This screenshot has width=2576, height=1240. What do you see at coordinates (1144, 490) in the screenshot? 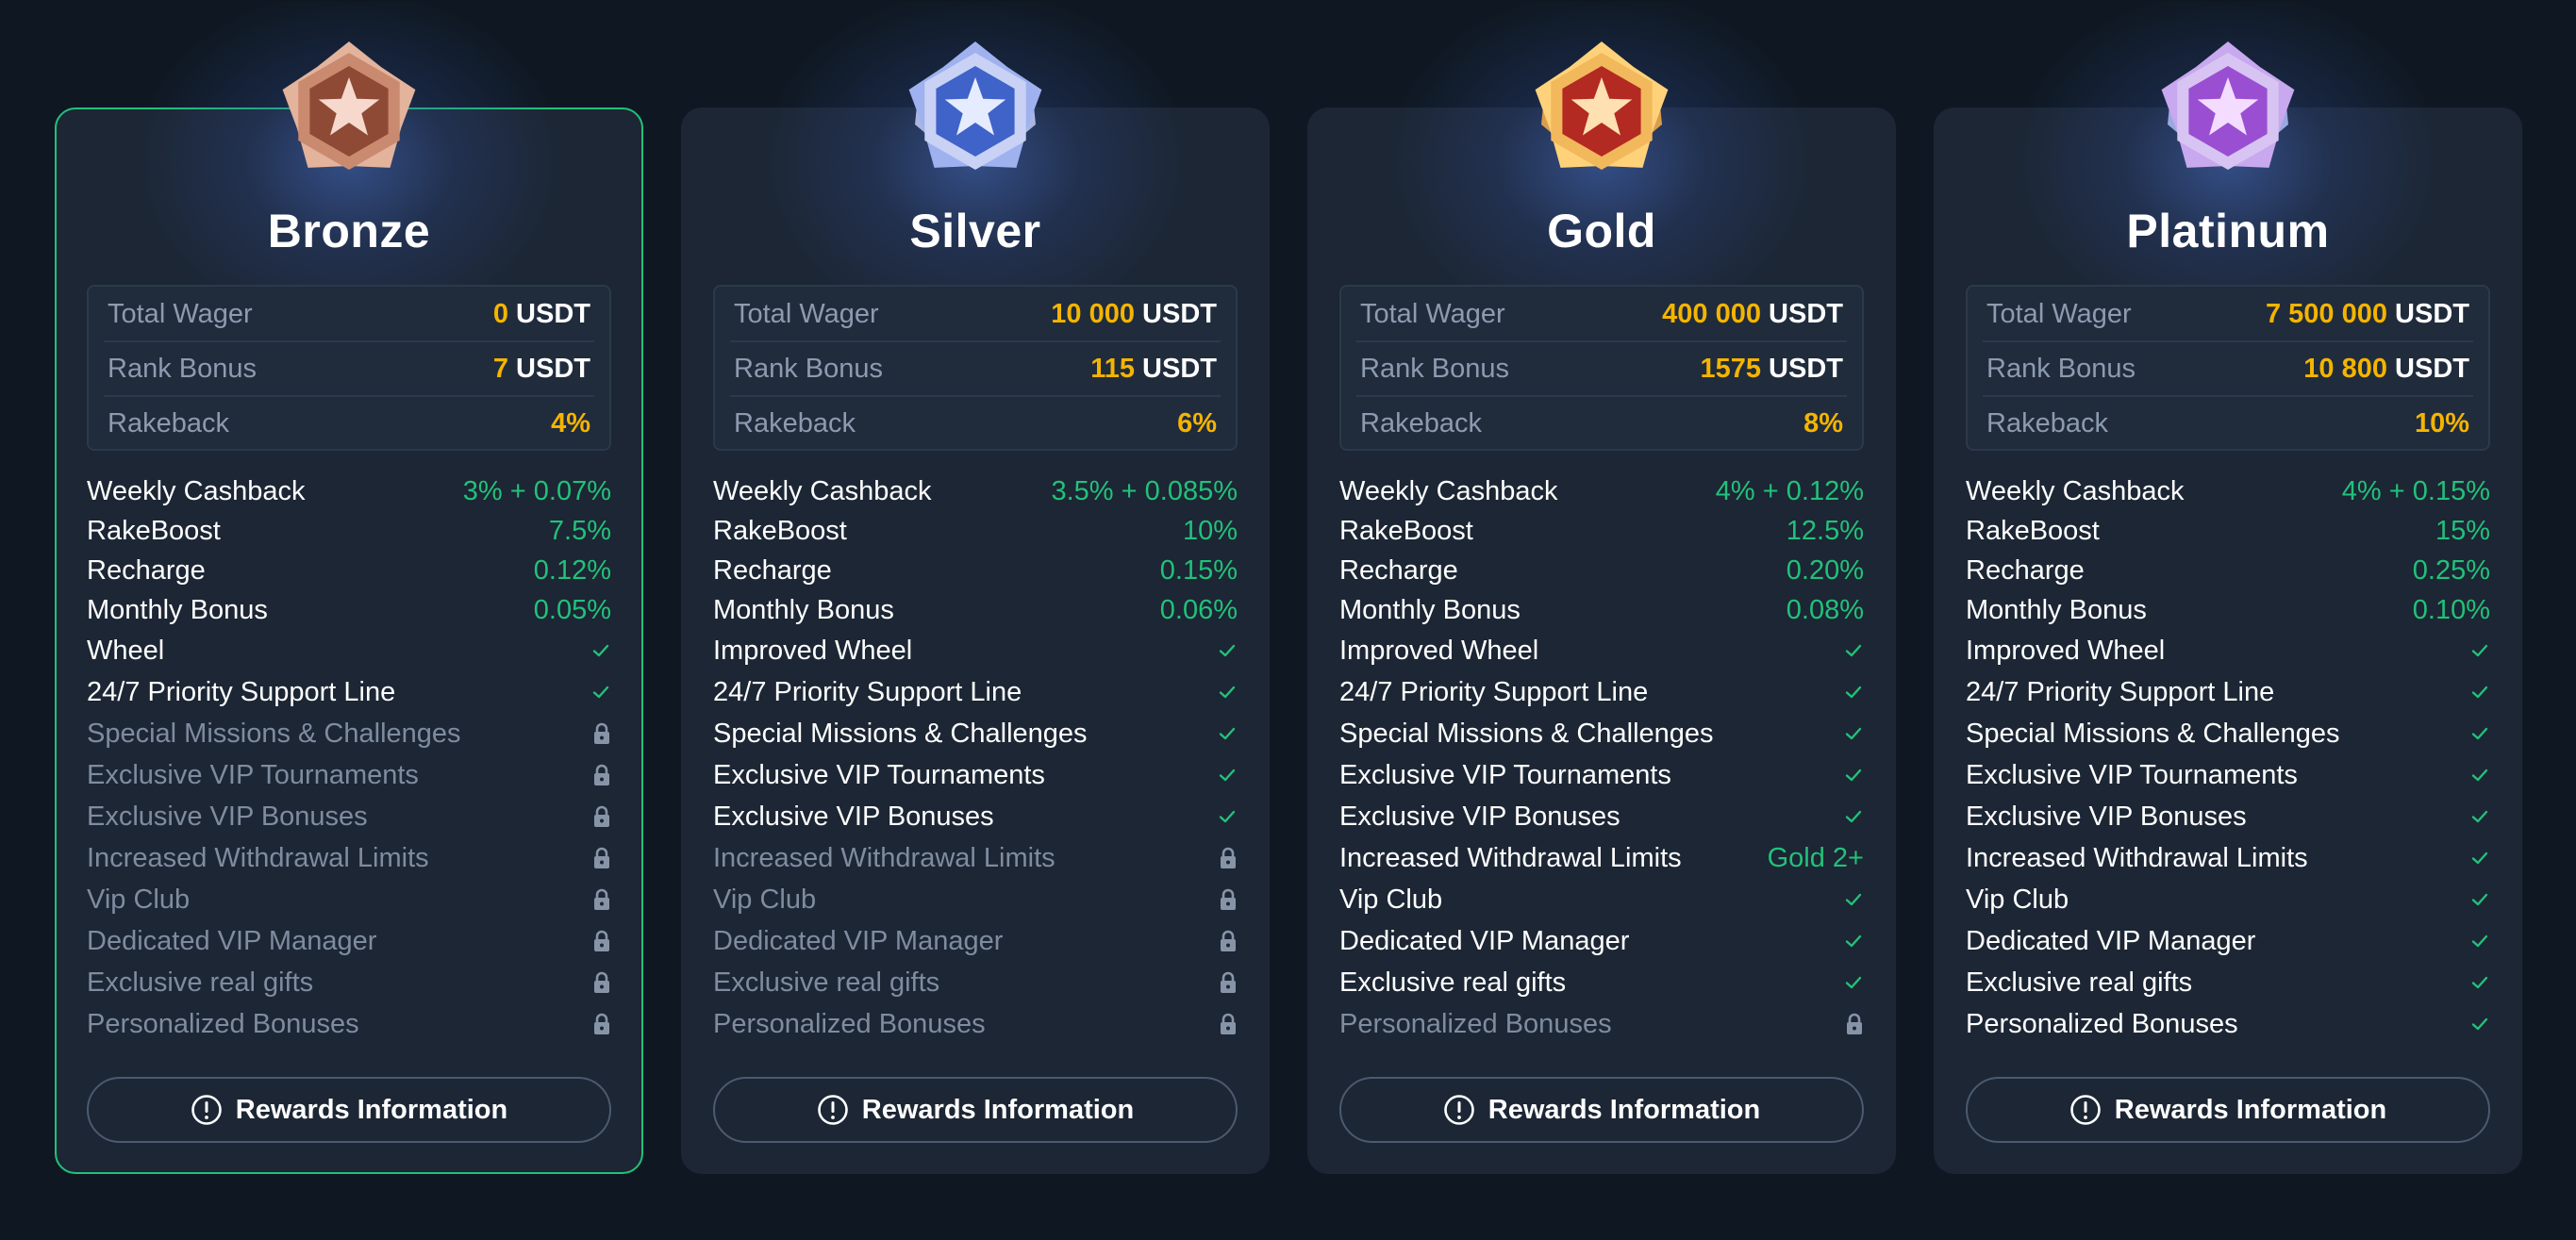
I see `feature-value: 3.5% + 0.085%` at bounding box center [1144, 490].